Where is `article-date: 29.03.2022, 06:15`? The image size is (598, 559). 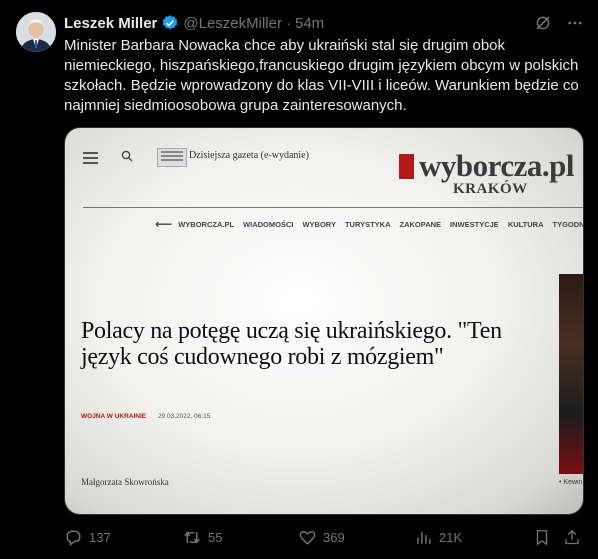 article-date: 29.03.2022, 06:15 is located at coordinates (184, 416).